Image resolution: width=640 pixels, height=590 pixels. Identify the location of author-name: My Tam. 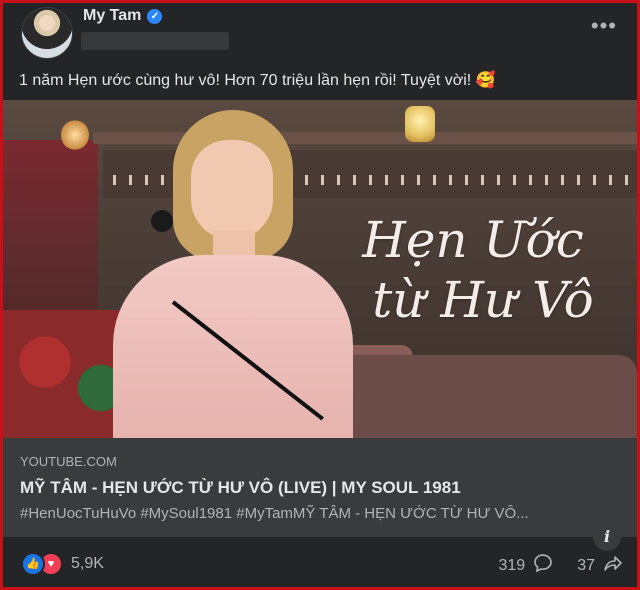
(112, 16).